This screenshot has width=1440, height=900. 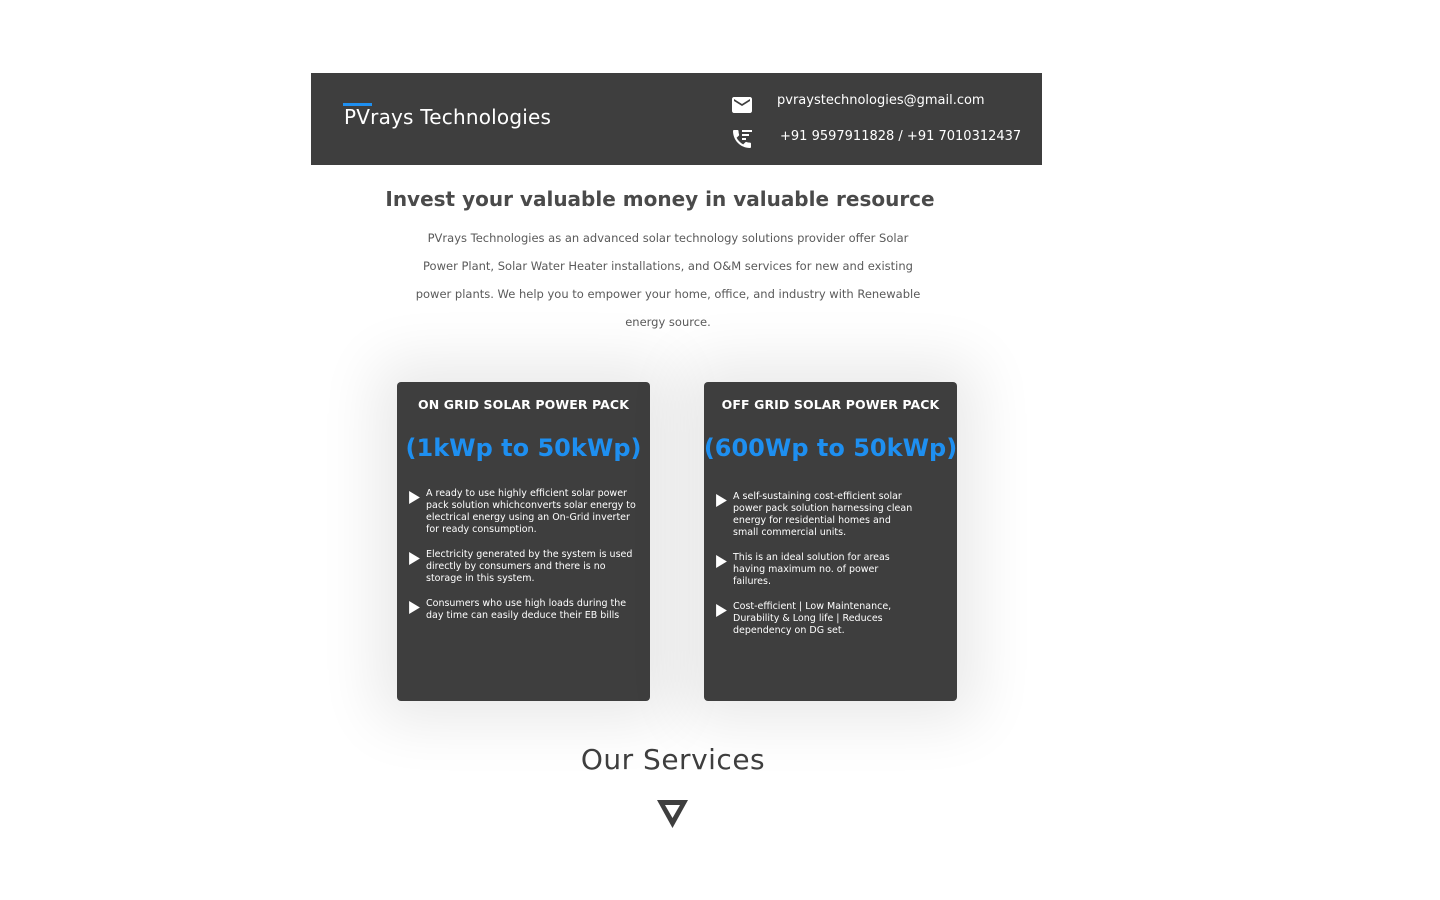 I want to click on email-address: pvraystechnologies@gmail.com, so click(x=881, y=100).